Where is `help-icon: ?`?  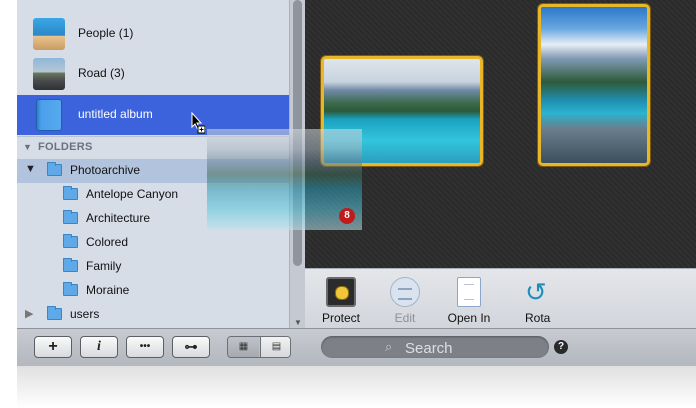 help-icon: ? is located at coordinates (561, 347).